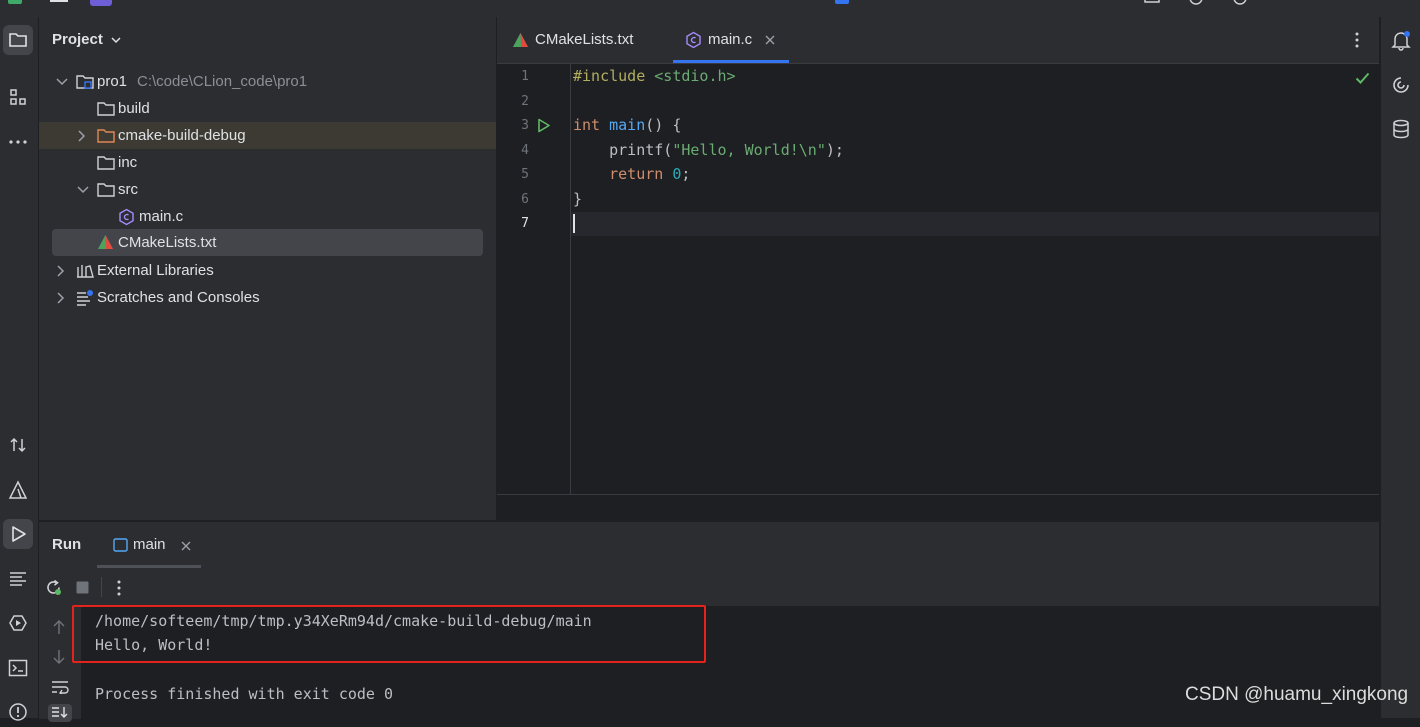  What do you see at coordinates (112, 81) in the screenshot?
I see `tree-item-label: pro1` at bounding box center [112, 81].